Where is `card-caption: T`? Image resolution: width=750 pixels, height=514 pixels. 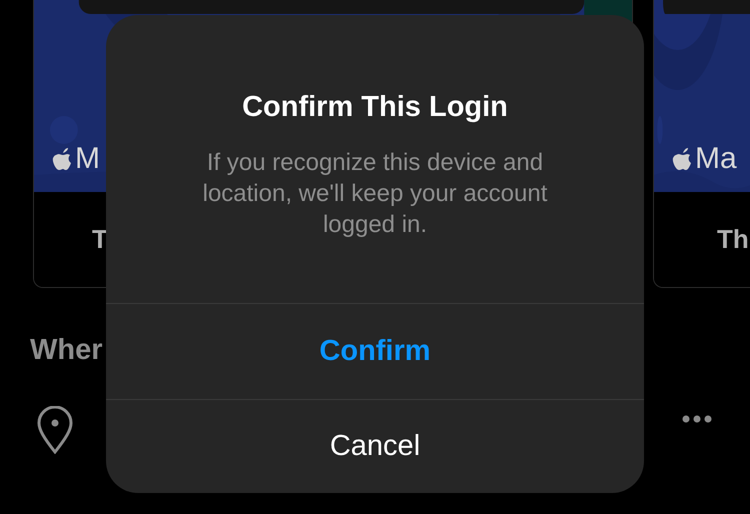
card-caption: T is located at coordinates (100, 239).